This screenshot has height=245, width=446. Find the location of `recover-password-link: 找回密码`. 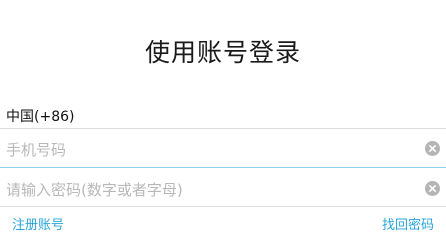

recover-password-link: 找回密码 is located at coordinates (408, 223).